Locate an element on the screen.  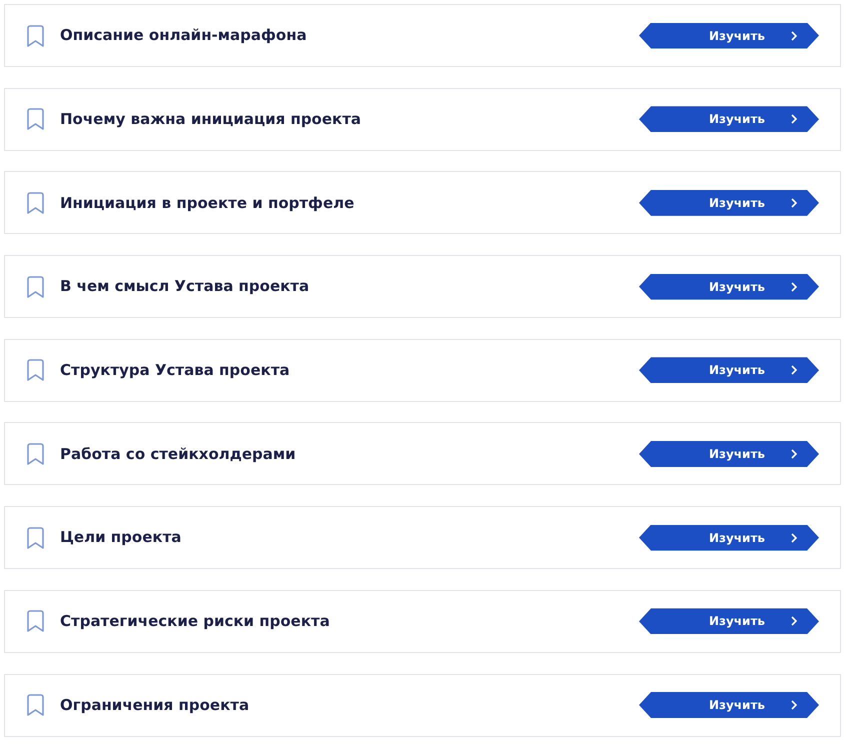
lesson-title: Стратегические риски проекта is located at coordinates (195, 621).